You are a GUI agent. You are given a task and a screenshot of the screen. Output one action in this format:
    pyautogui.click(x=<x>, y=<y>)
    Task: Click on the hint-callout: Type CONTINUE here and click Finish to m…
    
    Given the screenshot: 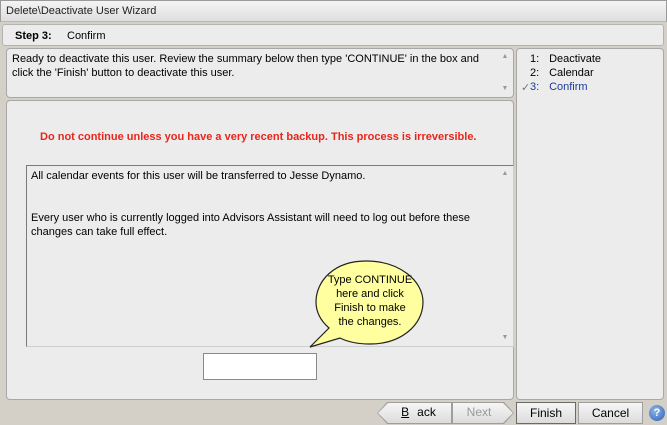 What is the action you would take?
    pyautogui.click(x=366, y=304)
    